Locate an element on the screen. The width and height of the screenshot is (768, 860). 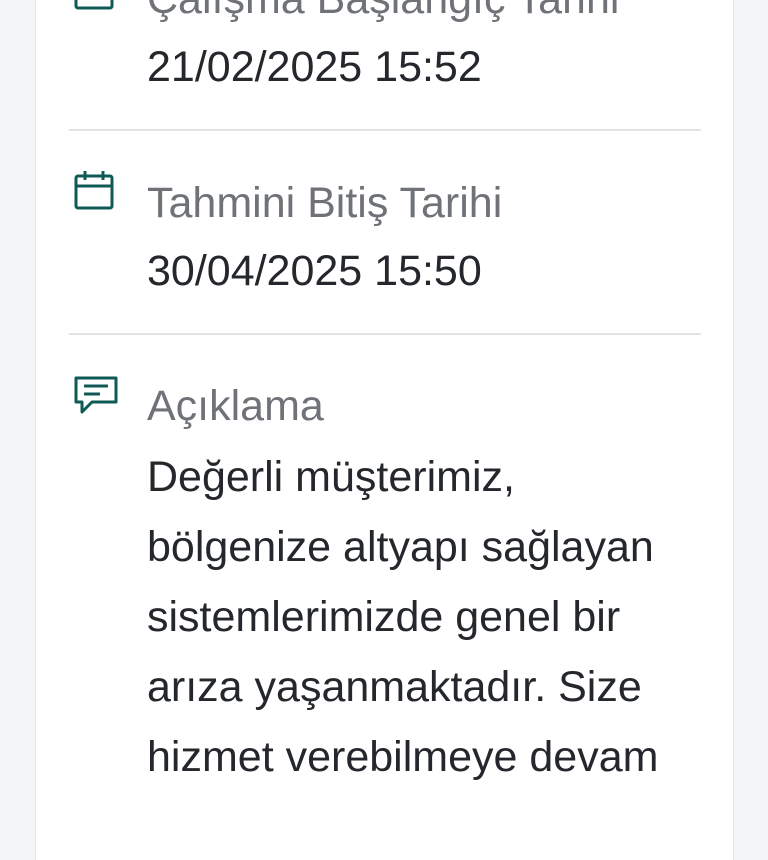
start-date-value: 21/02/2025 15:52 is located at coordinates (314, 67).